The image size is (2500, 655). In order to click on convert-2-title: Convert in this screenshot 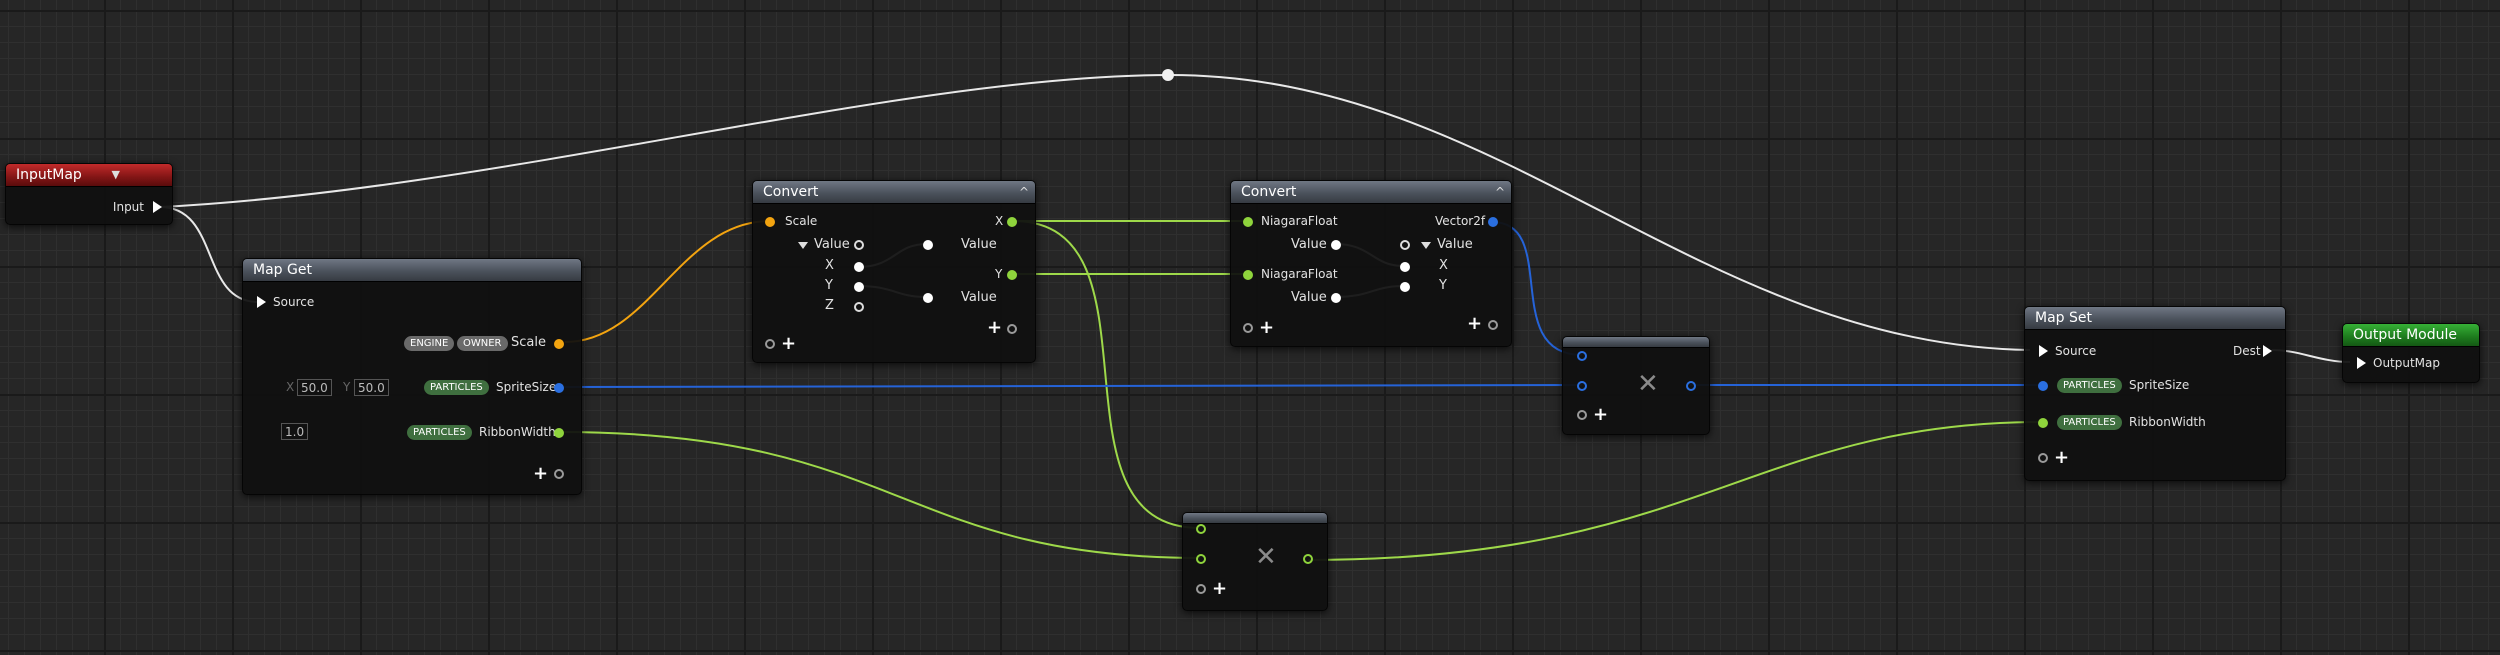, I will do `click(1269, 192)`.